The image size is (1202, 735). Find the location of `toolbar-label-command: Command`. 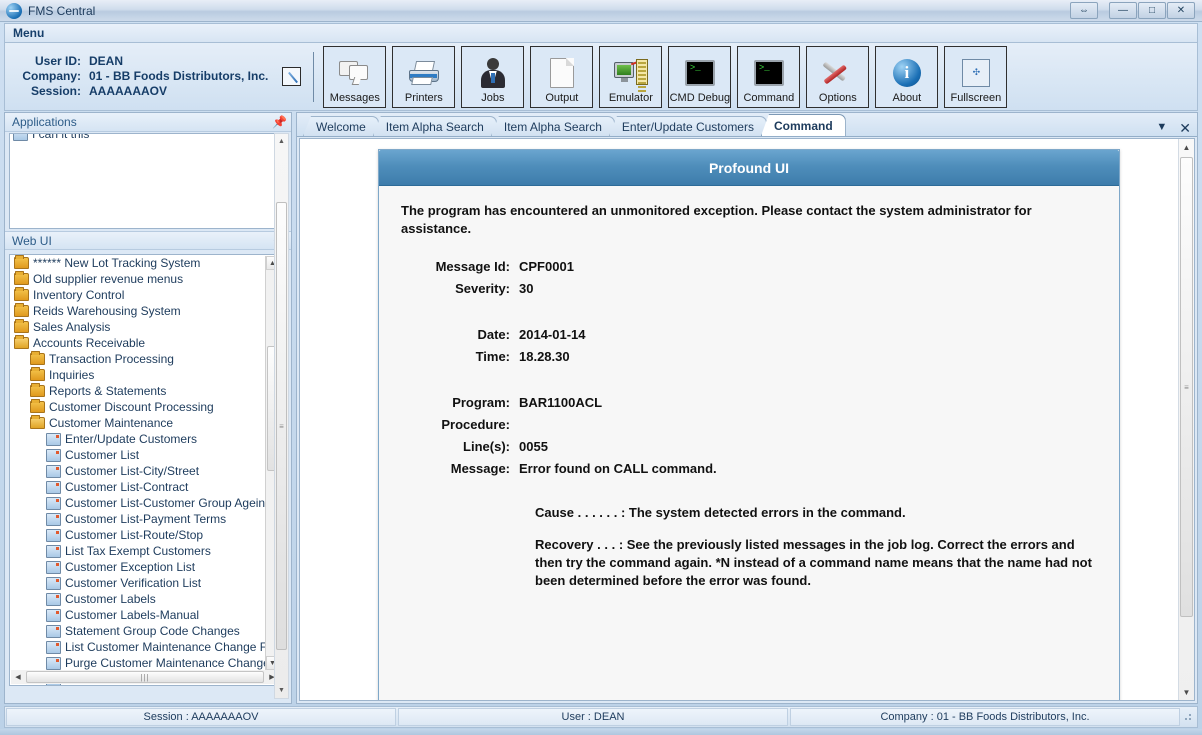

toolbar-label-command: Command is located at coordinates (769, 97).